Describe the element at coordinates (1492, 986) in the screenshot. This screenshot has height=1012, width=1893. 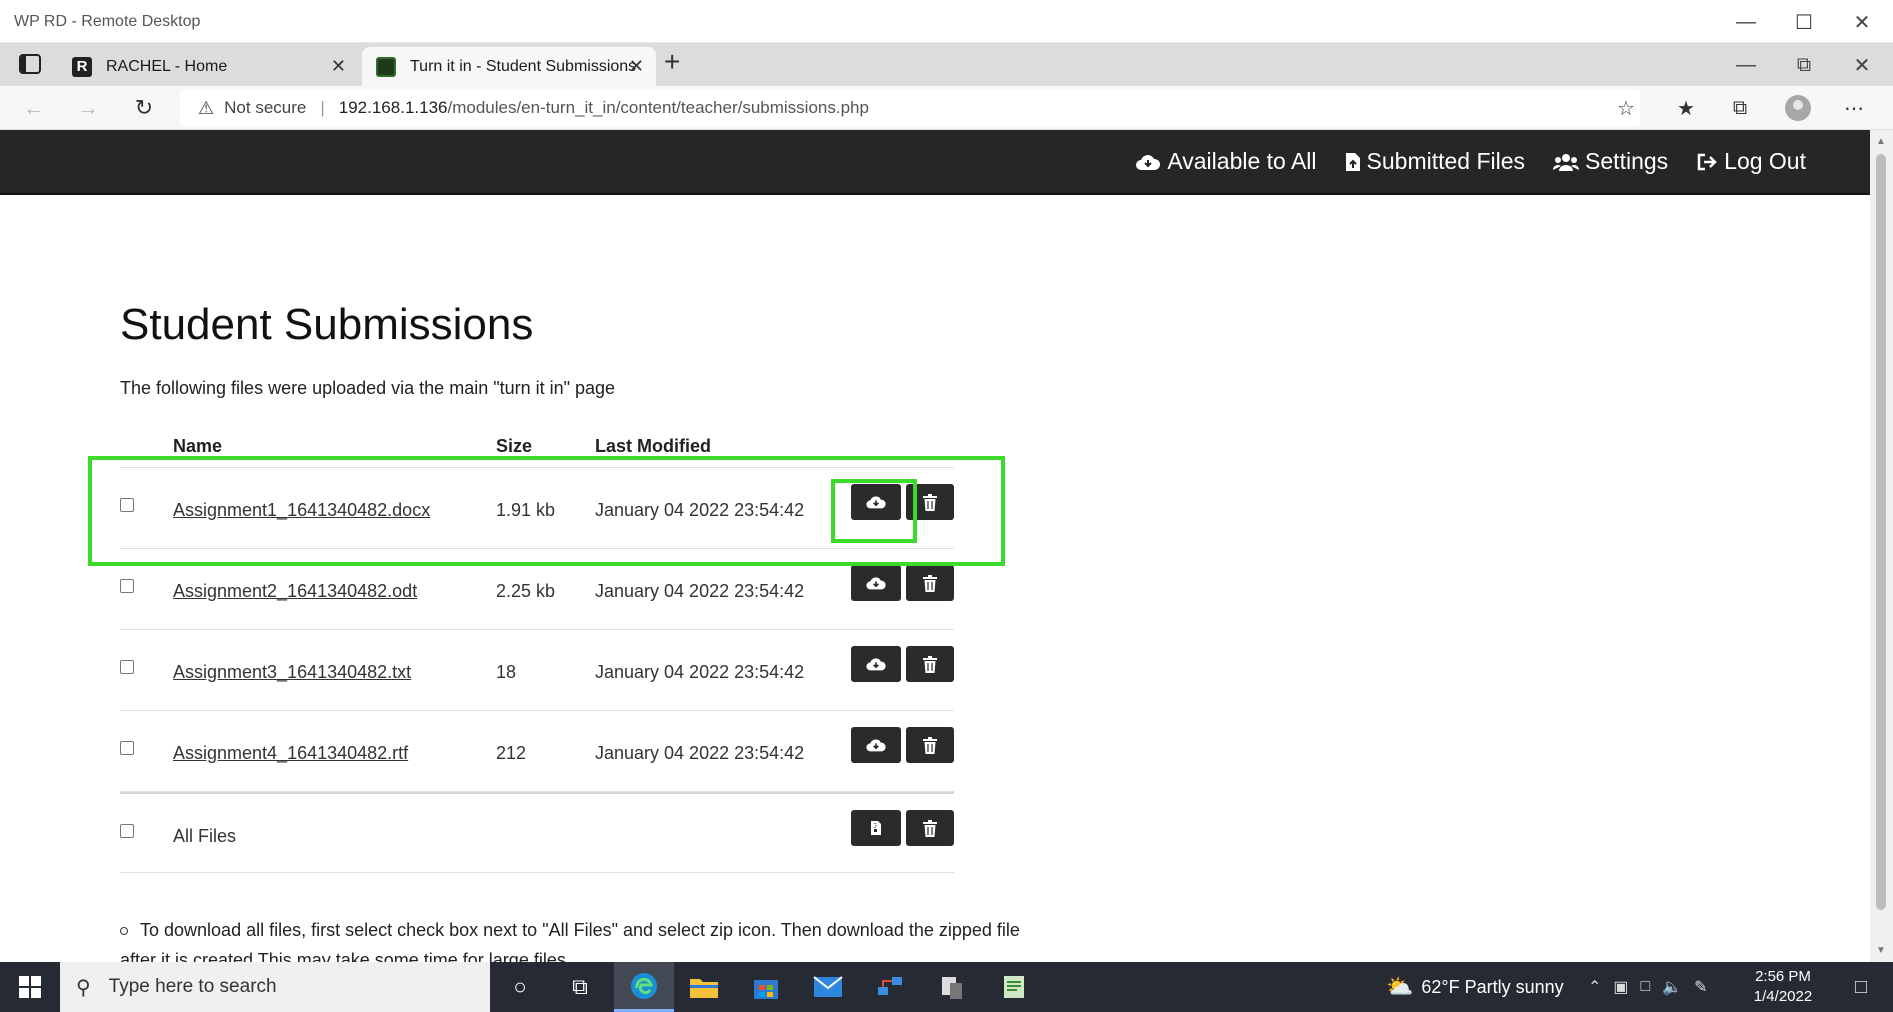
I see `weather-text: 62°F Partly sunny` at that location.